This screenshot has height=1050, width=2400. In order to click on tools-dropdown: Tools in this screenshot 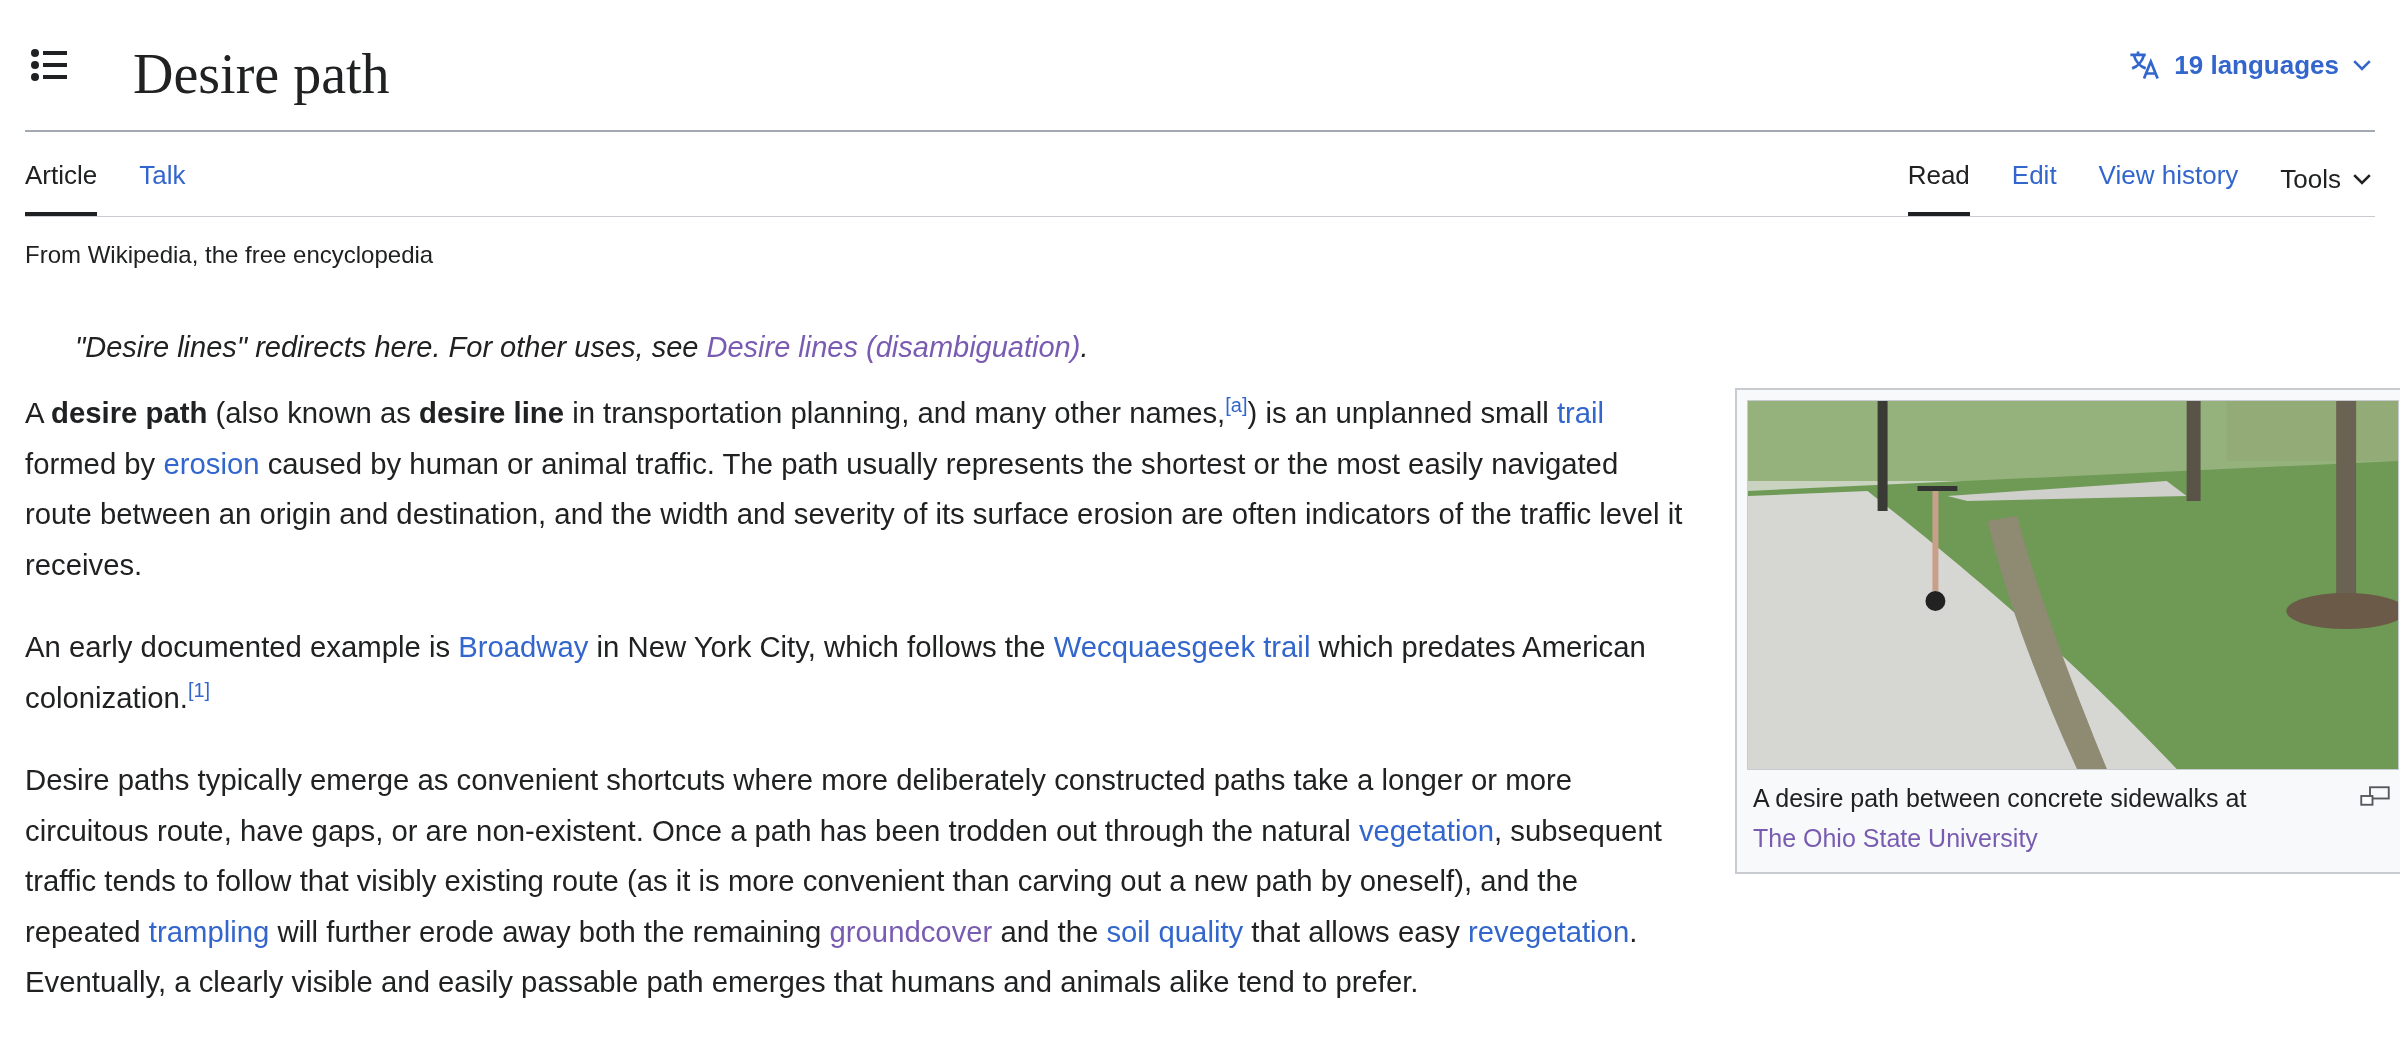, I will do `click(2327, 174)`.